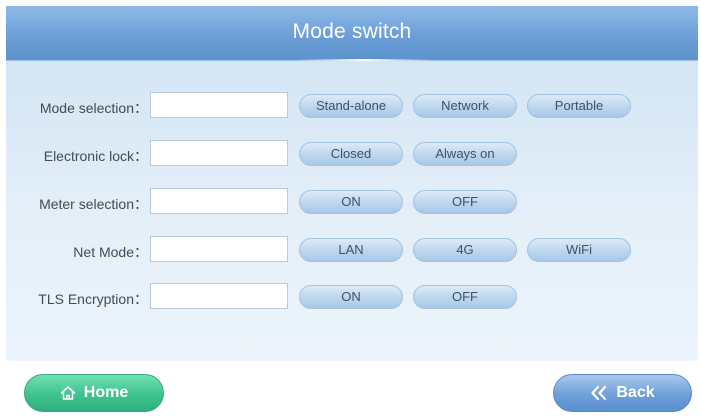 This screenshot has height=417, width=701. What do you see at coordinates (635, 392) in the screenshot?
I see `back-button-label: Back` at bounding box center [635, 392].